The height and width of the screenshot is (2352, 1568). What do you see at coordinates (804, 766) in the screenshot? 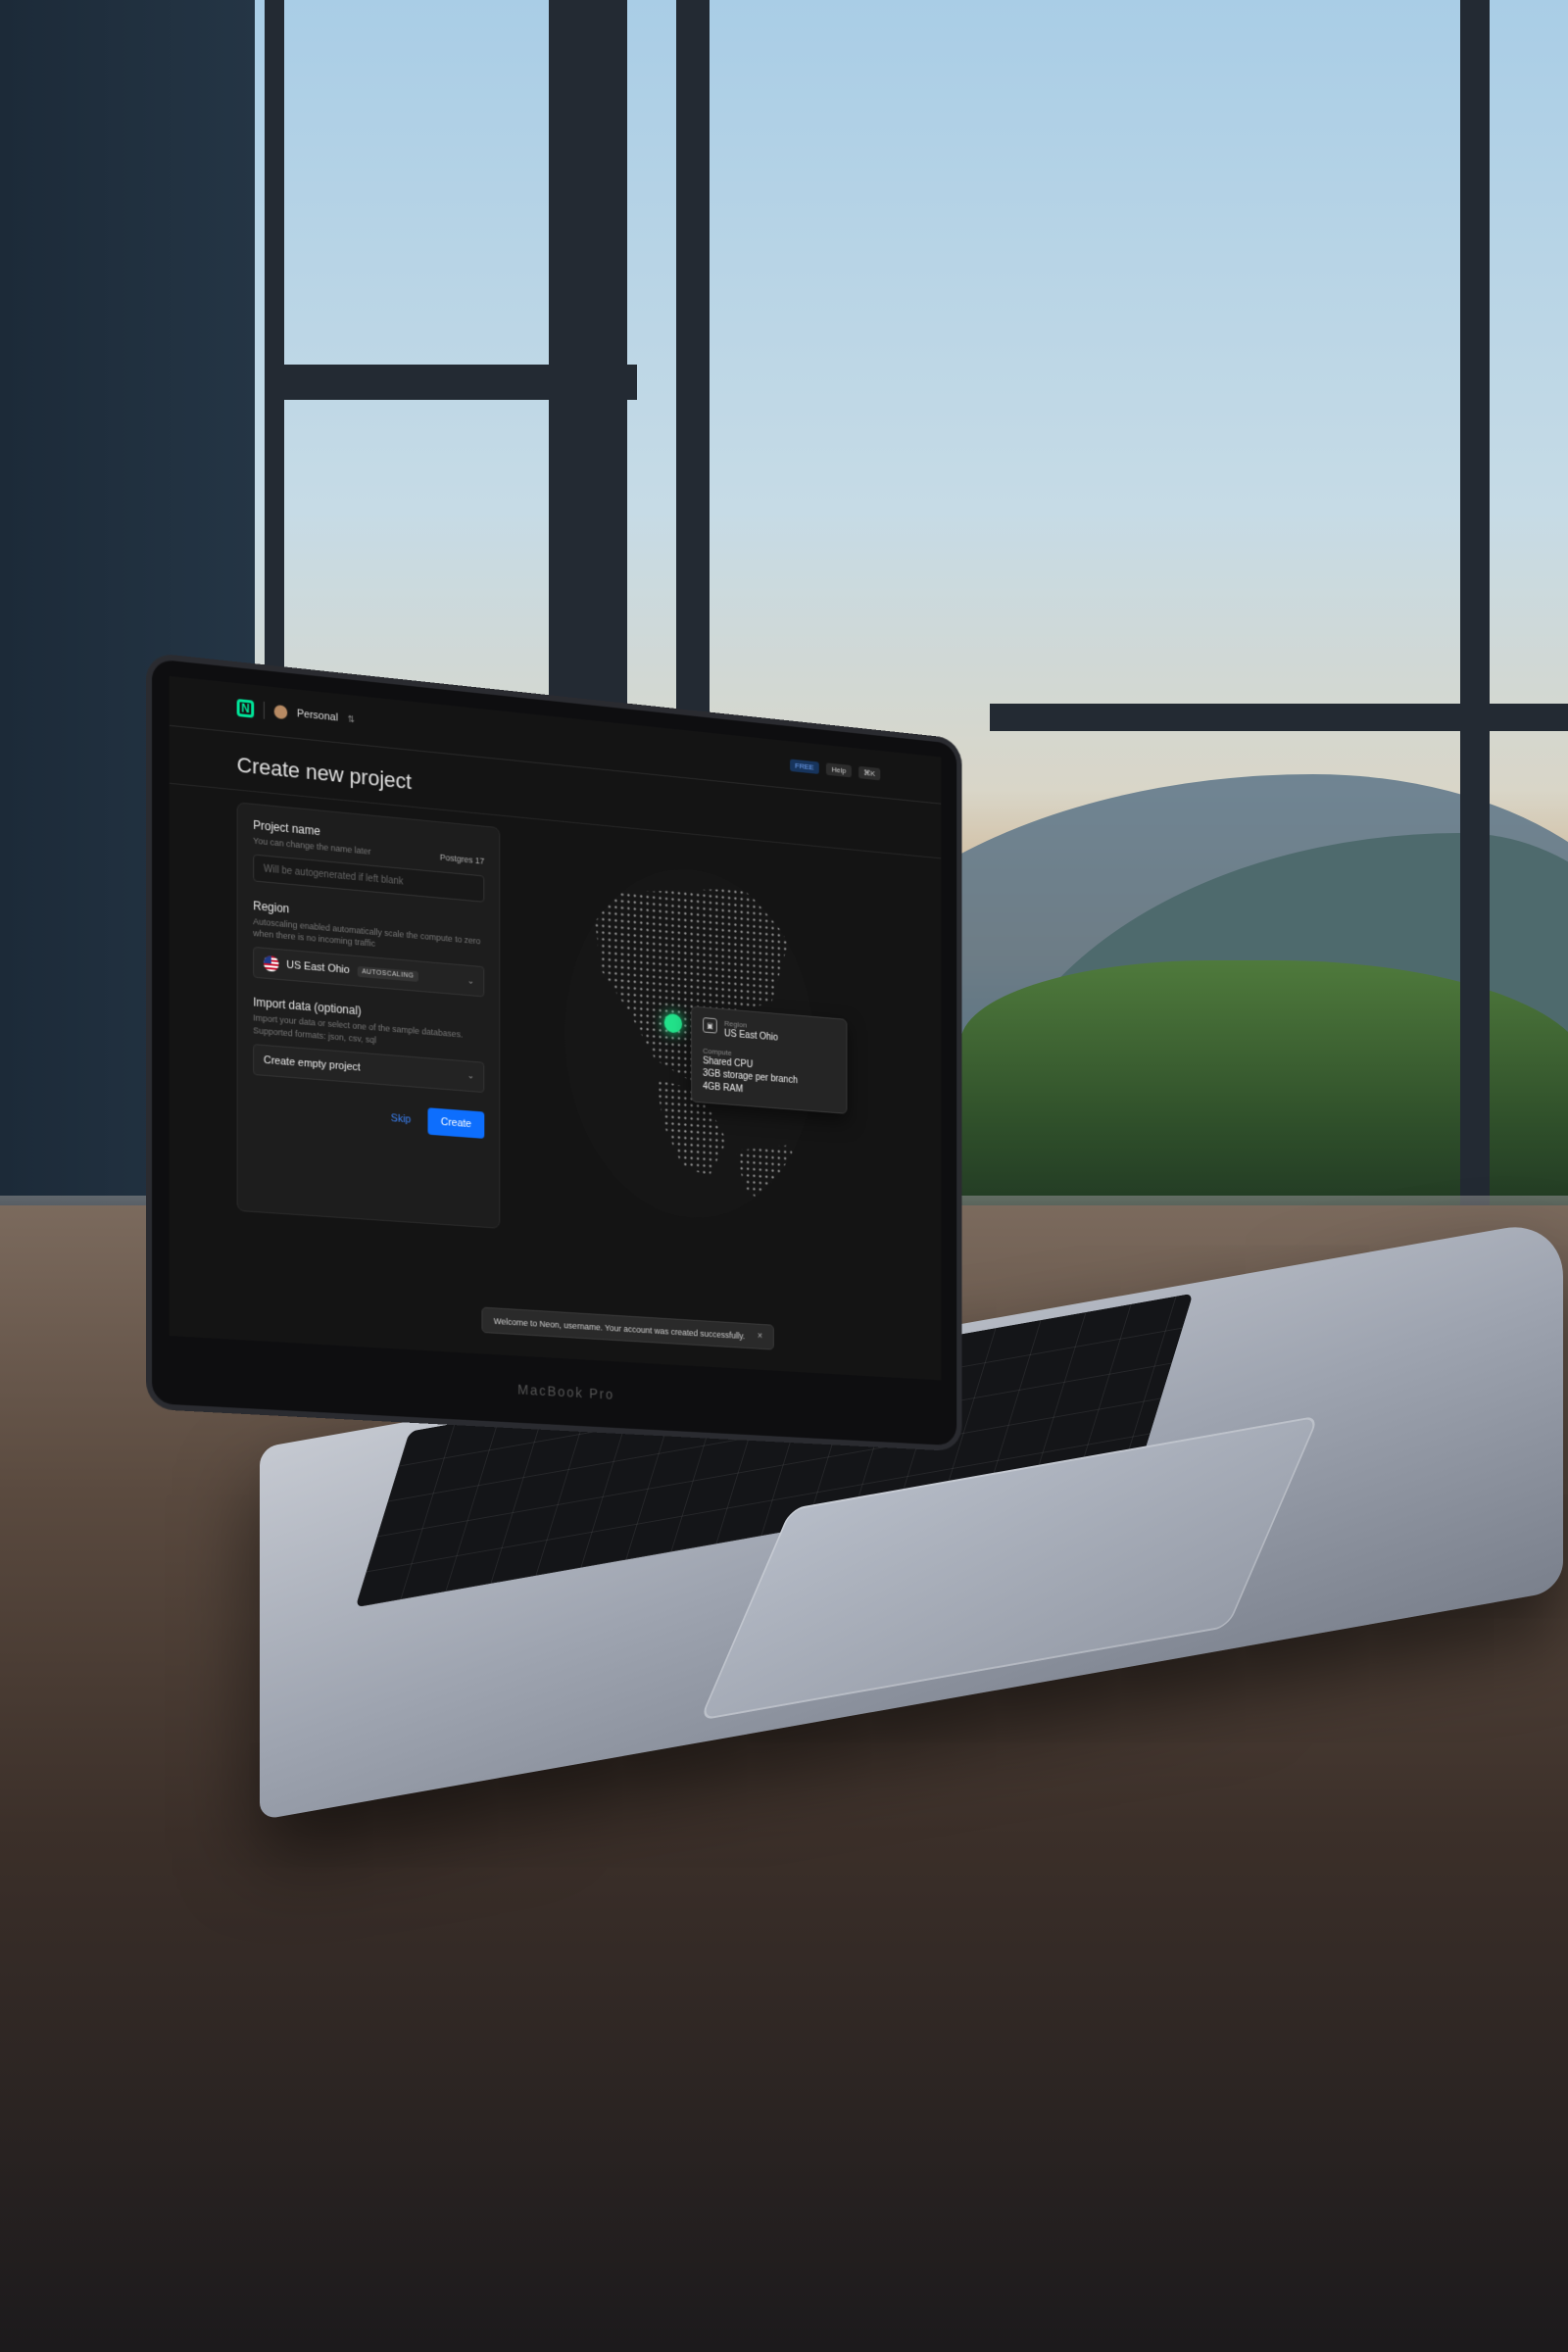
I see `plan-badge: FREE` at bounding box center [804, 766].